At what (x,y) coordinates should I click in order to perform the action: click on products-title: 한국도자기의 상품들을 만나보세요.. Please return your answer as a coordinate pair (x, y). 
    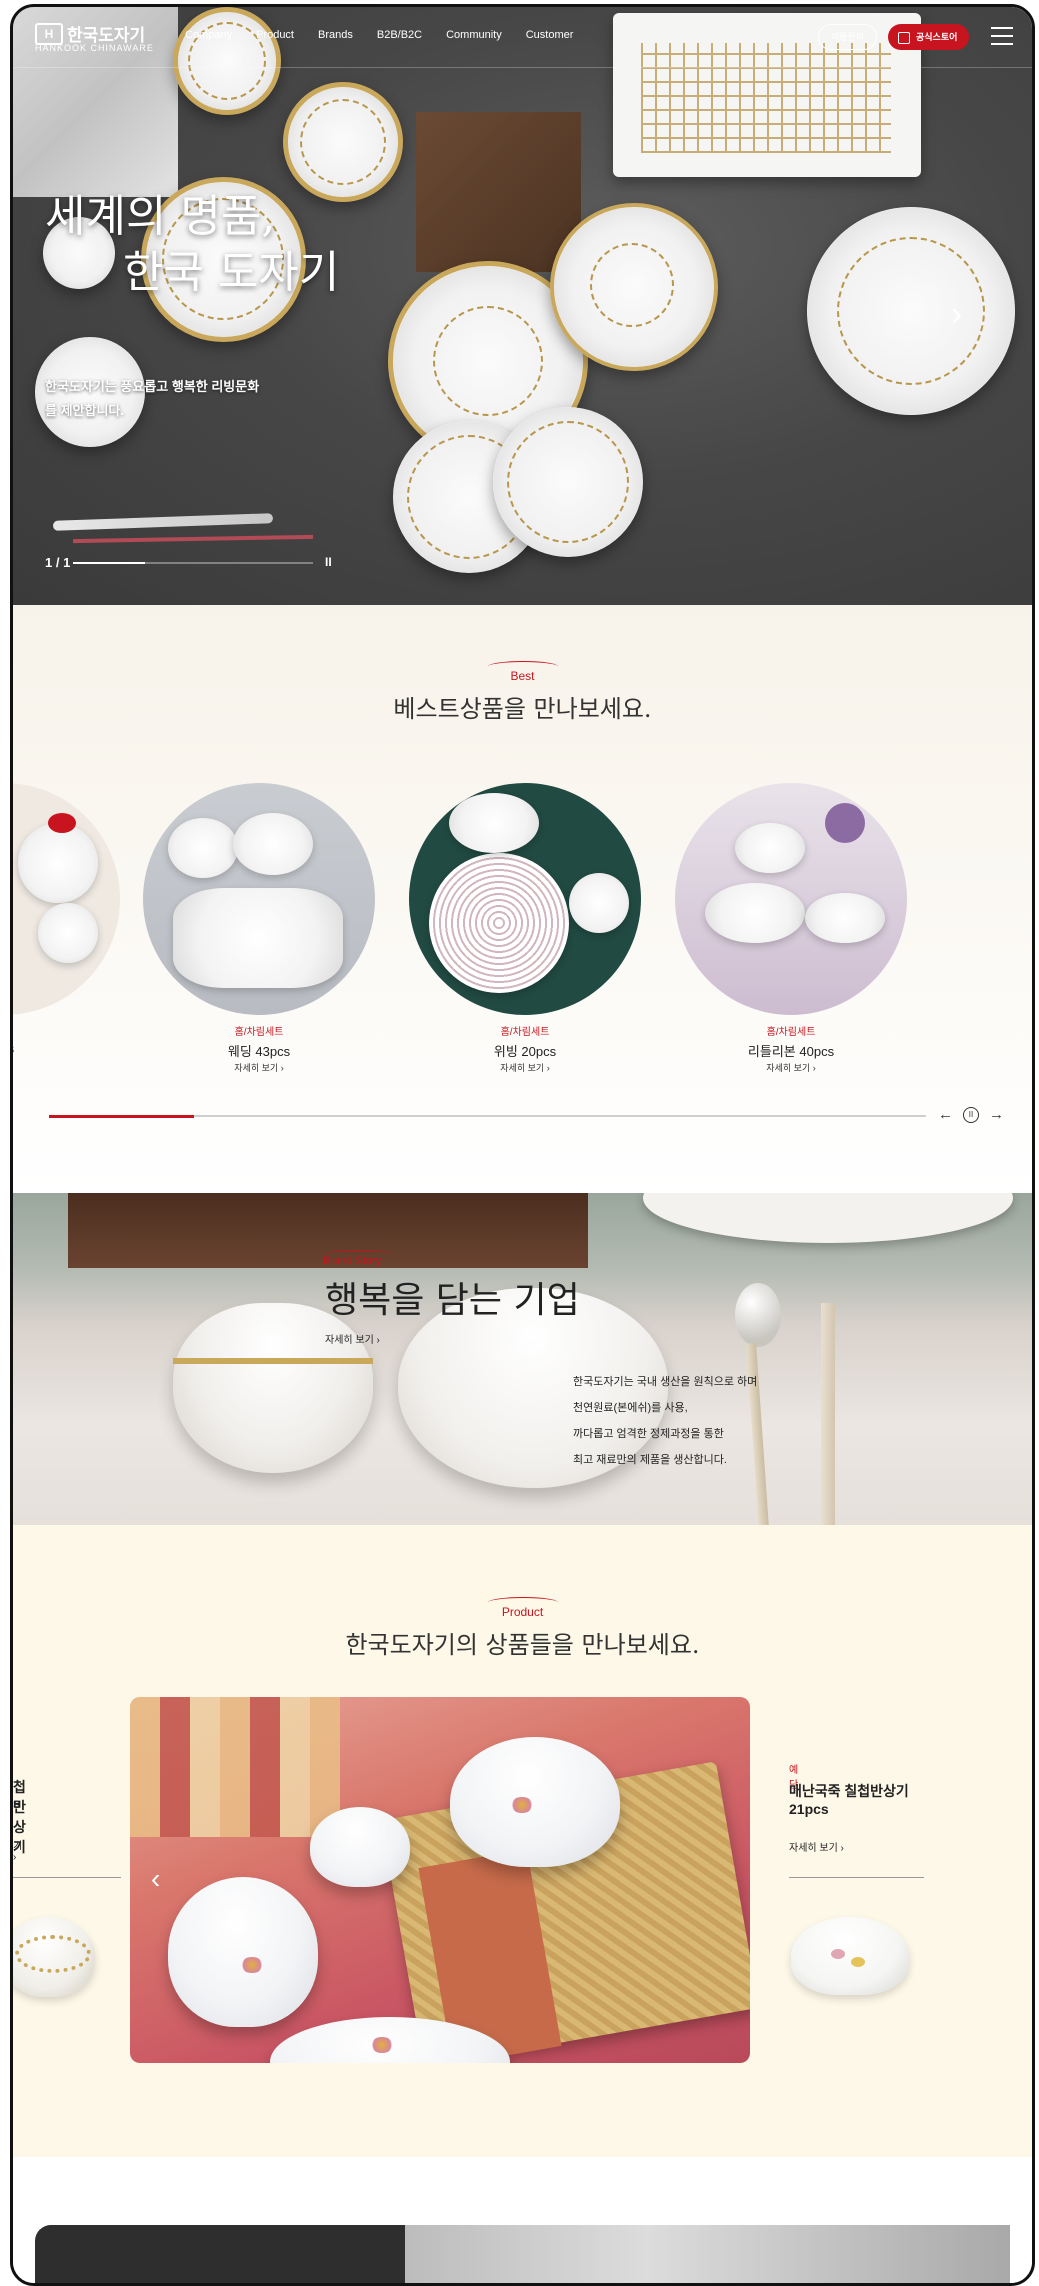
    Looking at the image, I should click on (522, 1645).